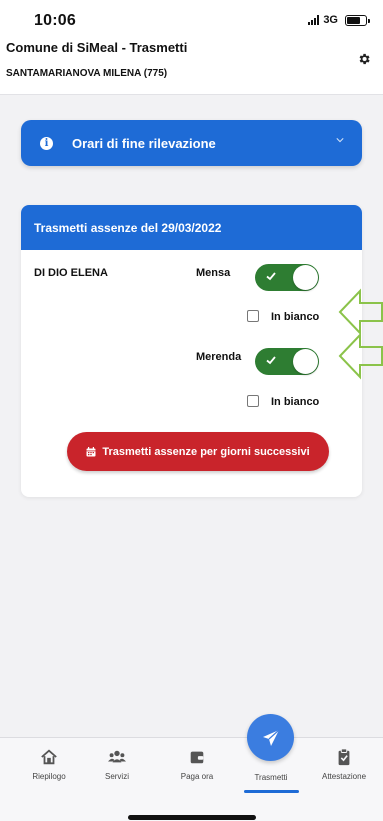 The height and width of the screenshot is (821, 383). I want to click on info-icon: i, so click(46, 143).